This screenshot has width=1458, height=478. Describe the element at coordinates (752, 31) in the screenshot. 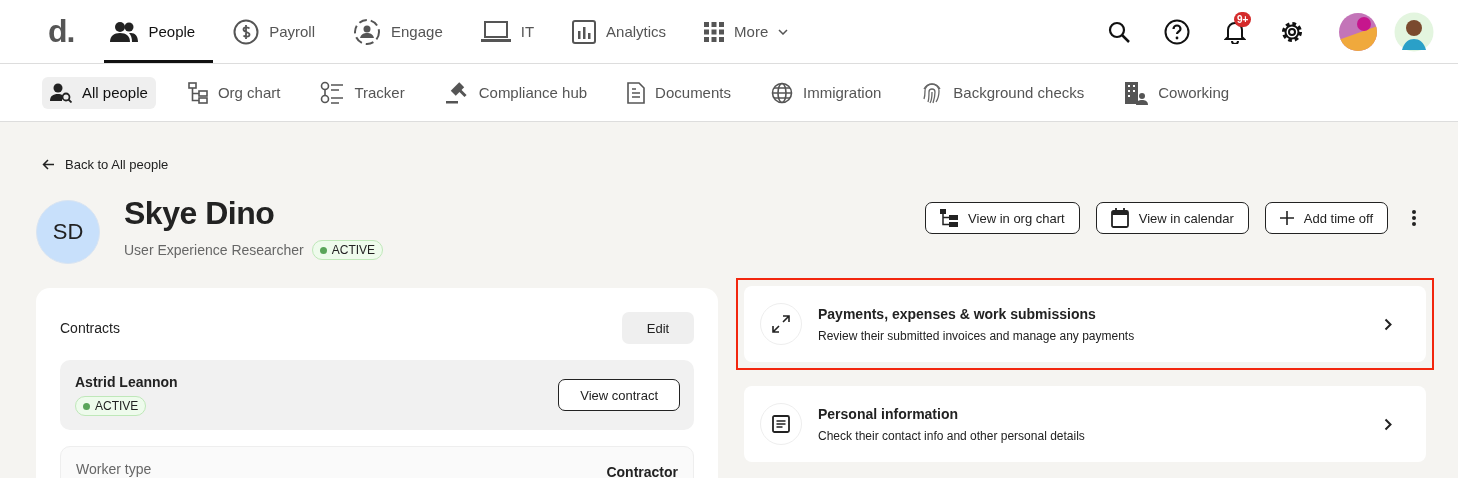

I see `nav-tab: More` at that location.